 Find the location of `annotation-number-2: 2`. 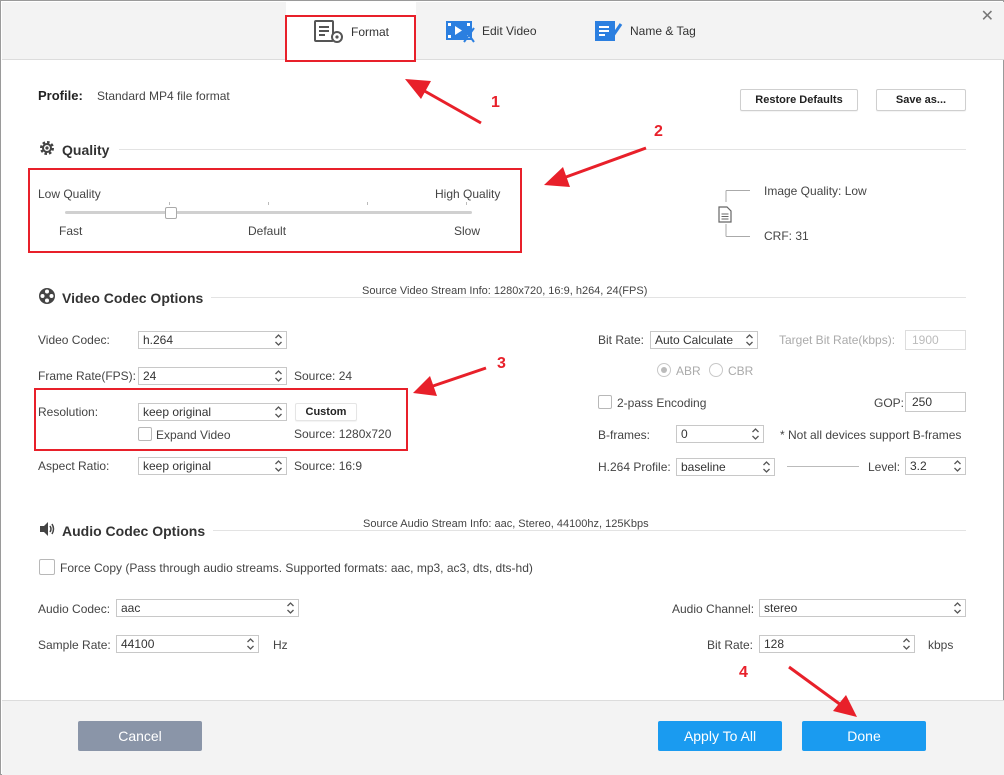

annotation-number-2: 2 is located at coordinates (658, 131).